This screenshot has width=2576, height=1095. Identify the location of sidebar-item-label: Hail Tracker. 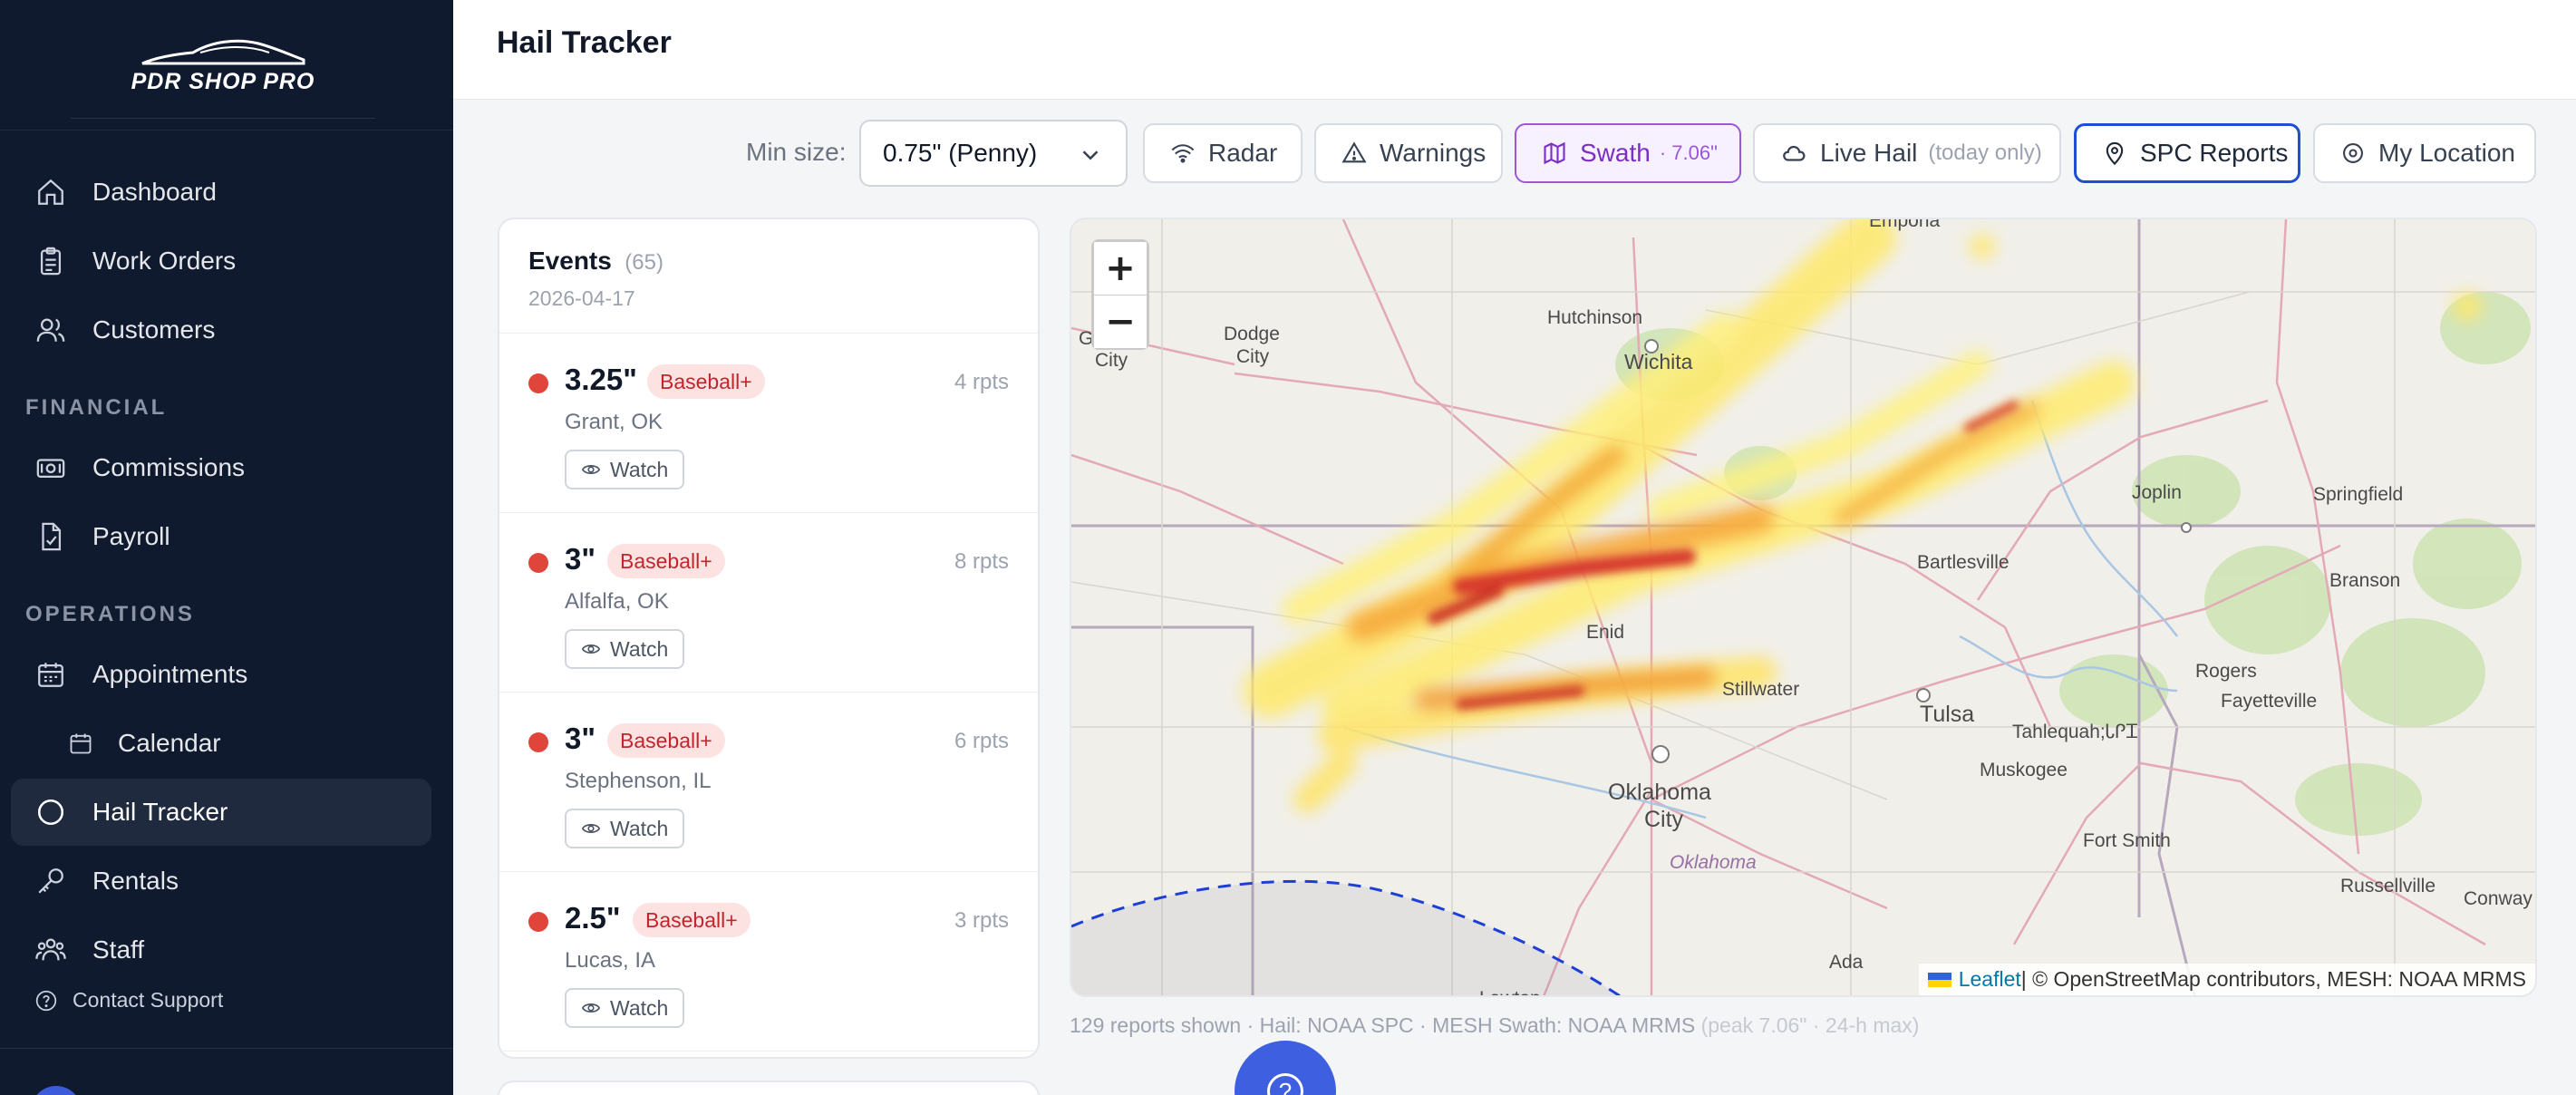
(160, 812).